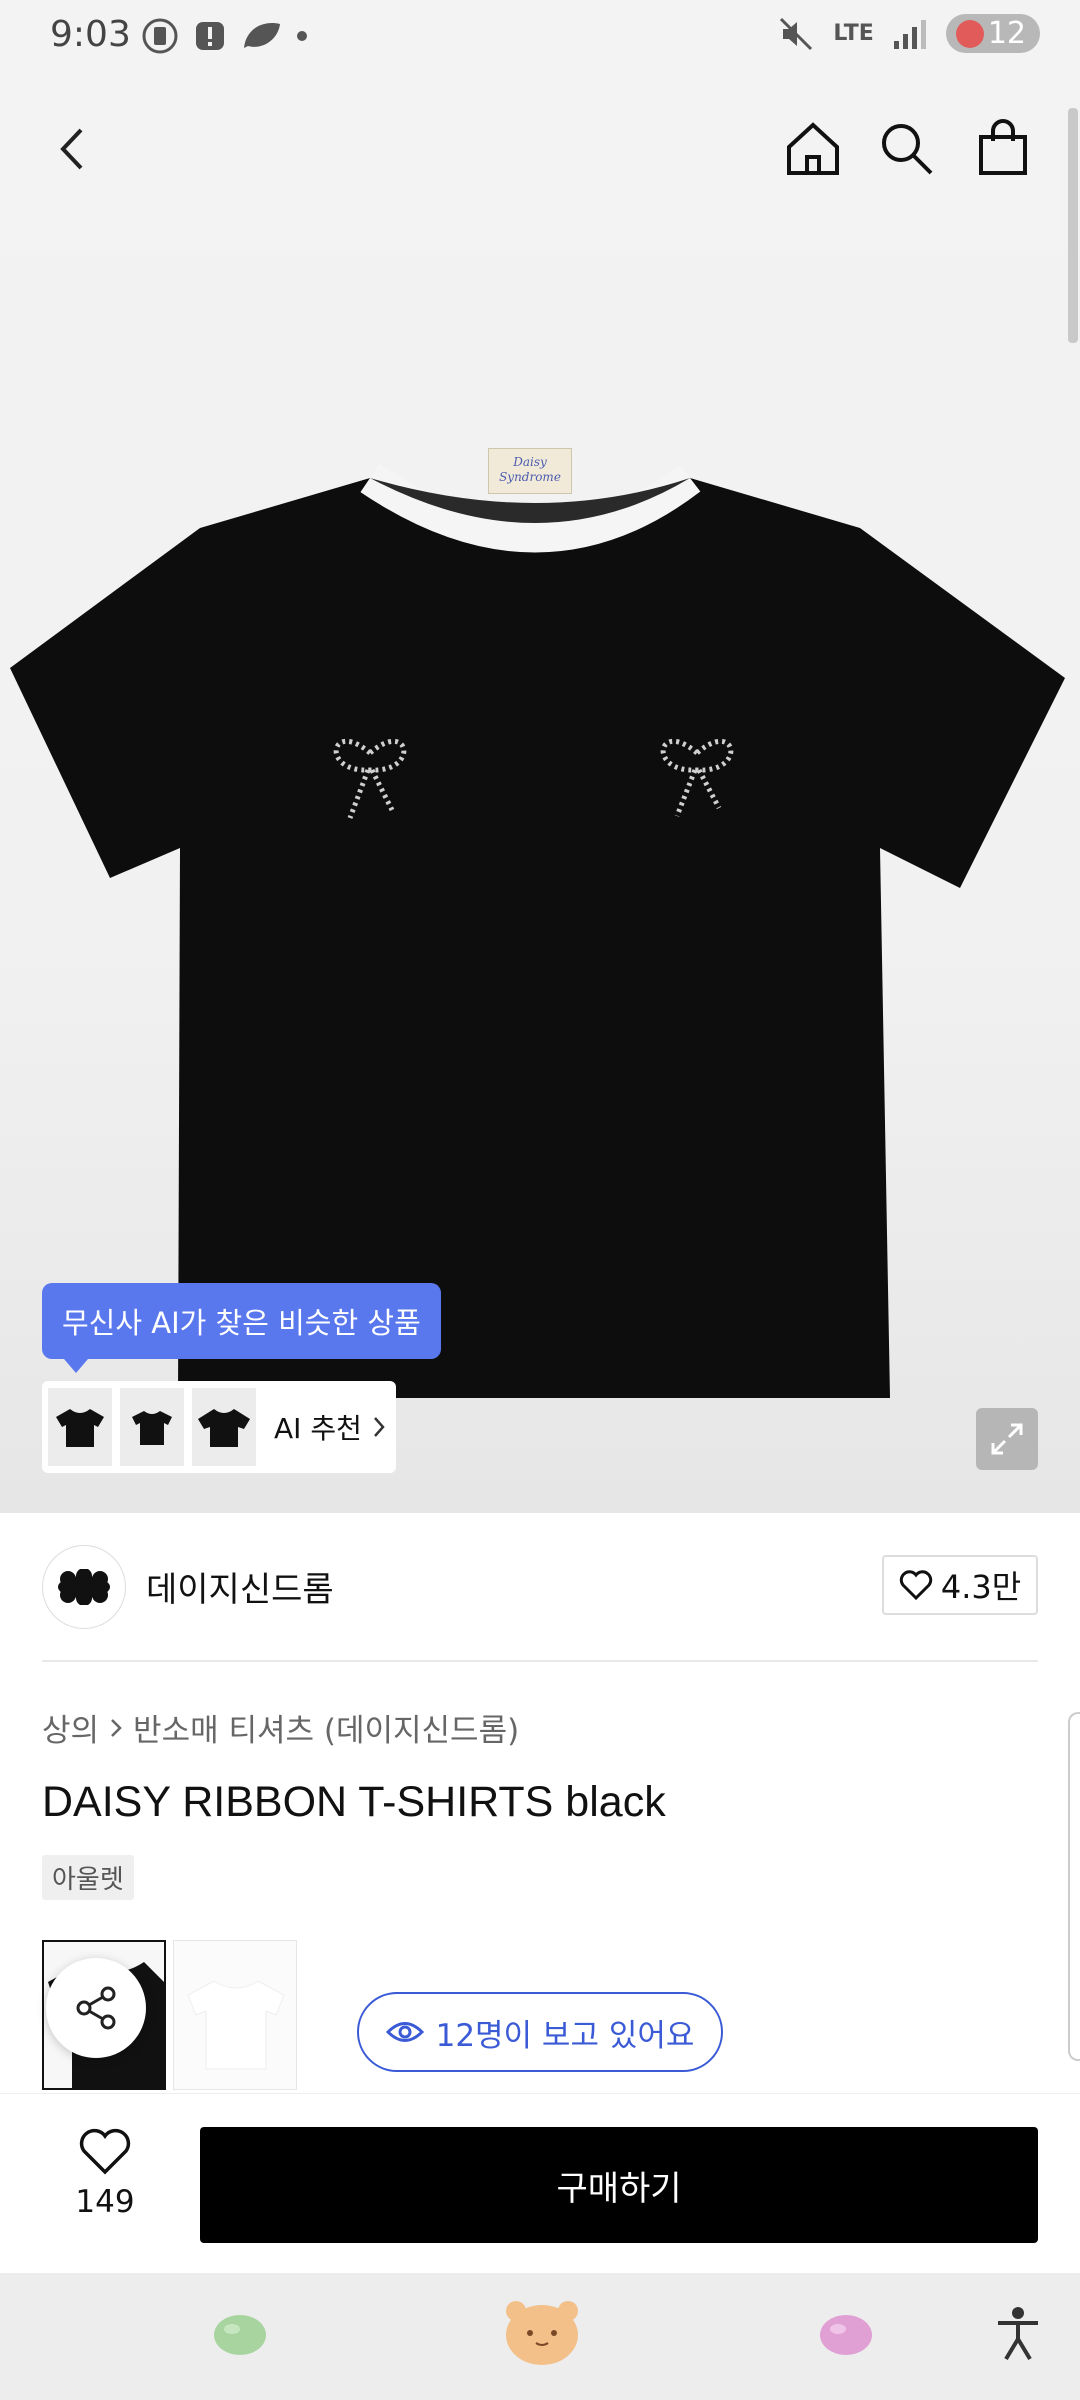 This screenshot has height=2400, width=1080. Describe the element at coordinates (981, 1587) in the screenshot. I see `brand-like-count: 4.3만` at that location.